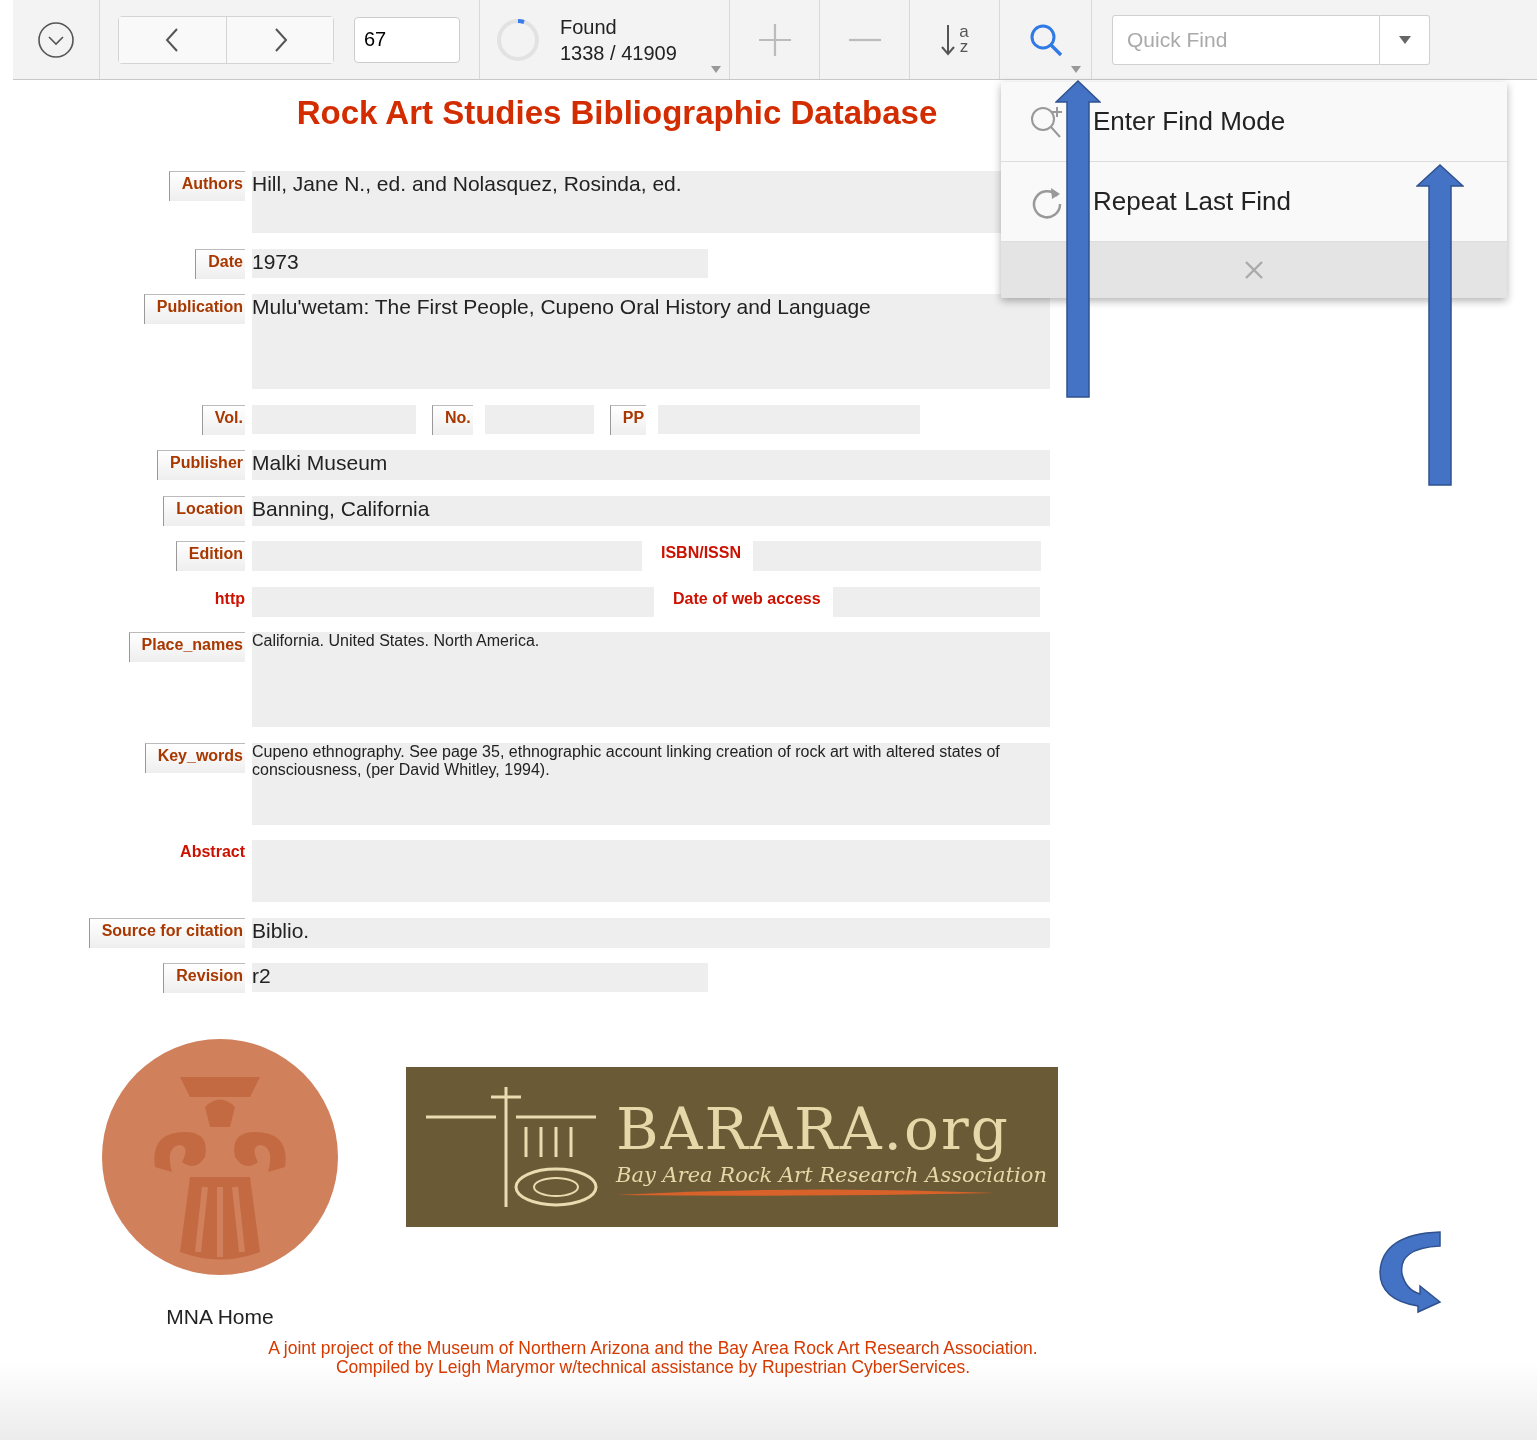 The height and width of the screenshot is (1440, 1537). Describe the element at coordinates (518, 39) in the screenshot. I see `progress-ring-icon` at that location.